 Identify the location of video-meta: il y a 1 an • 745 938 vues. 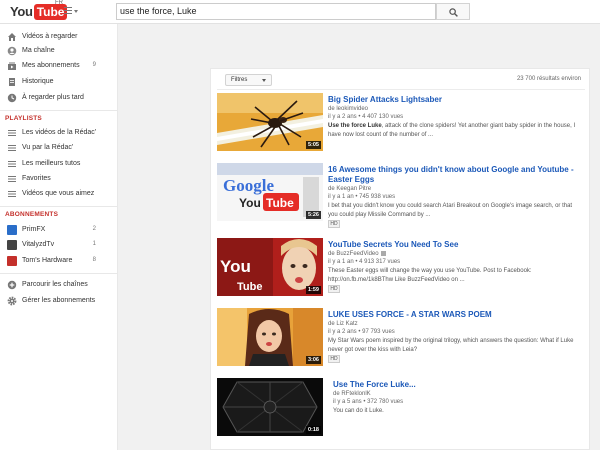
(362, 197).